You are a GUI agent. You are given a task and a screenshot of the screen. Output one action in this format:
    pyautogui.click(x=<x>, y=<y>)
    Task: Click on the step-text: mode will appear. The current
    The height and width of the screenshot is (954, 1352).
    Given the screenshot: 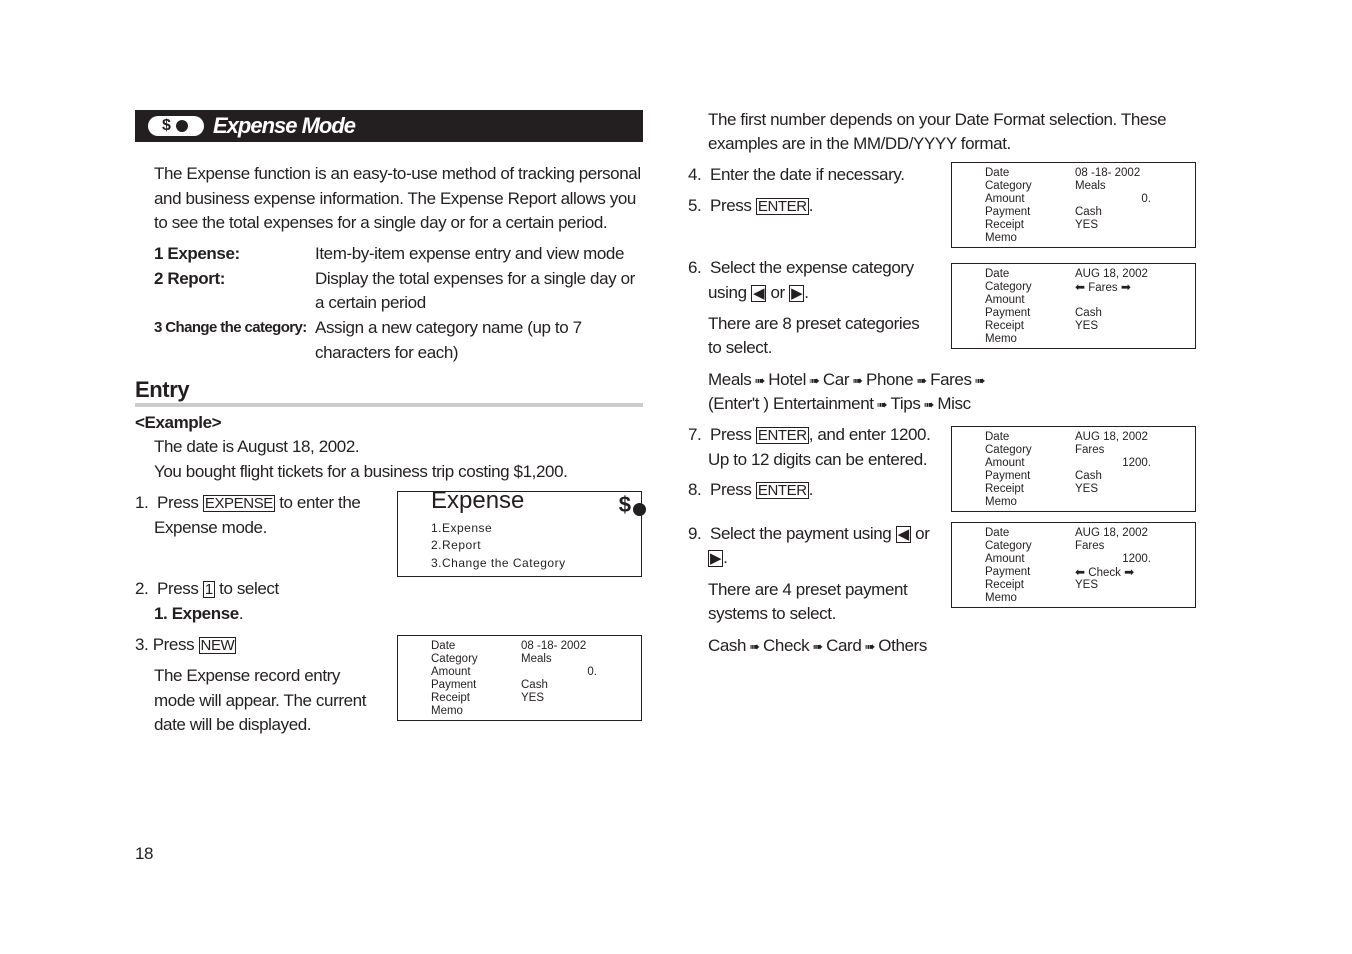 What is the action you would take?
    pyautogui.click(x=260, y=700)
    